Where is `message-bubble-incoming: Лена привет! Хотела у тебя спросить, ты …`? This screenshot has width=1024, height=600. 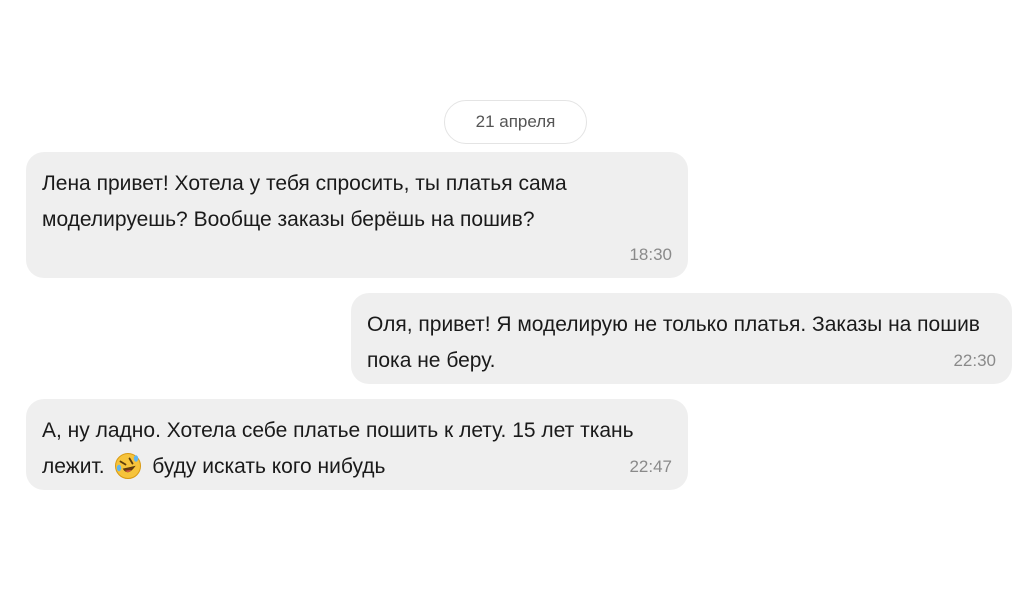
message-bubble-incoming: Лена привет! Хотела у тебя спросить, ты … is located at coordinates (357, 215).